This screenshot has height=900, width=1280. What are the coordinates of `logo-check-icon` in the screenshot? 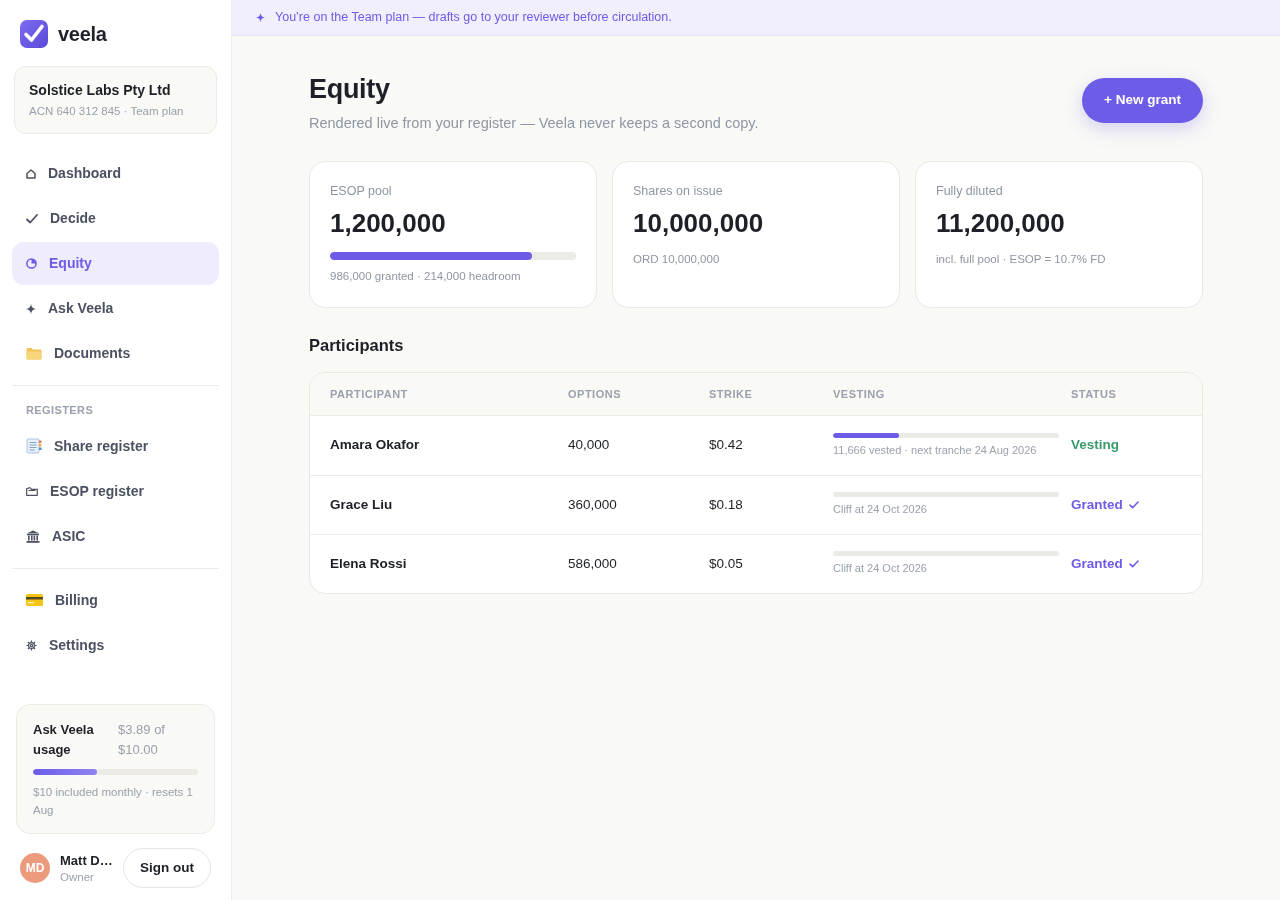 It's located at (34, 34).